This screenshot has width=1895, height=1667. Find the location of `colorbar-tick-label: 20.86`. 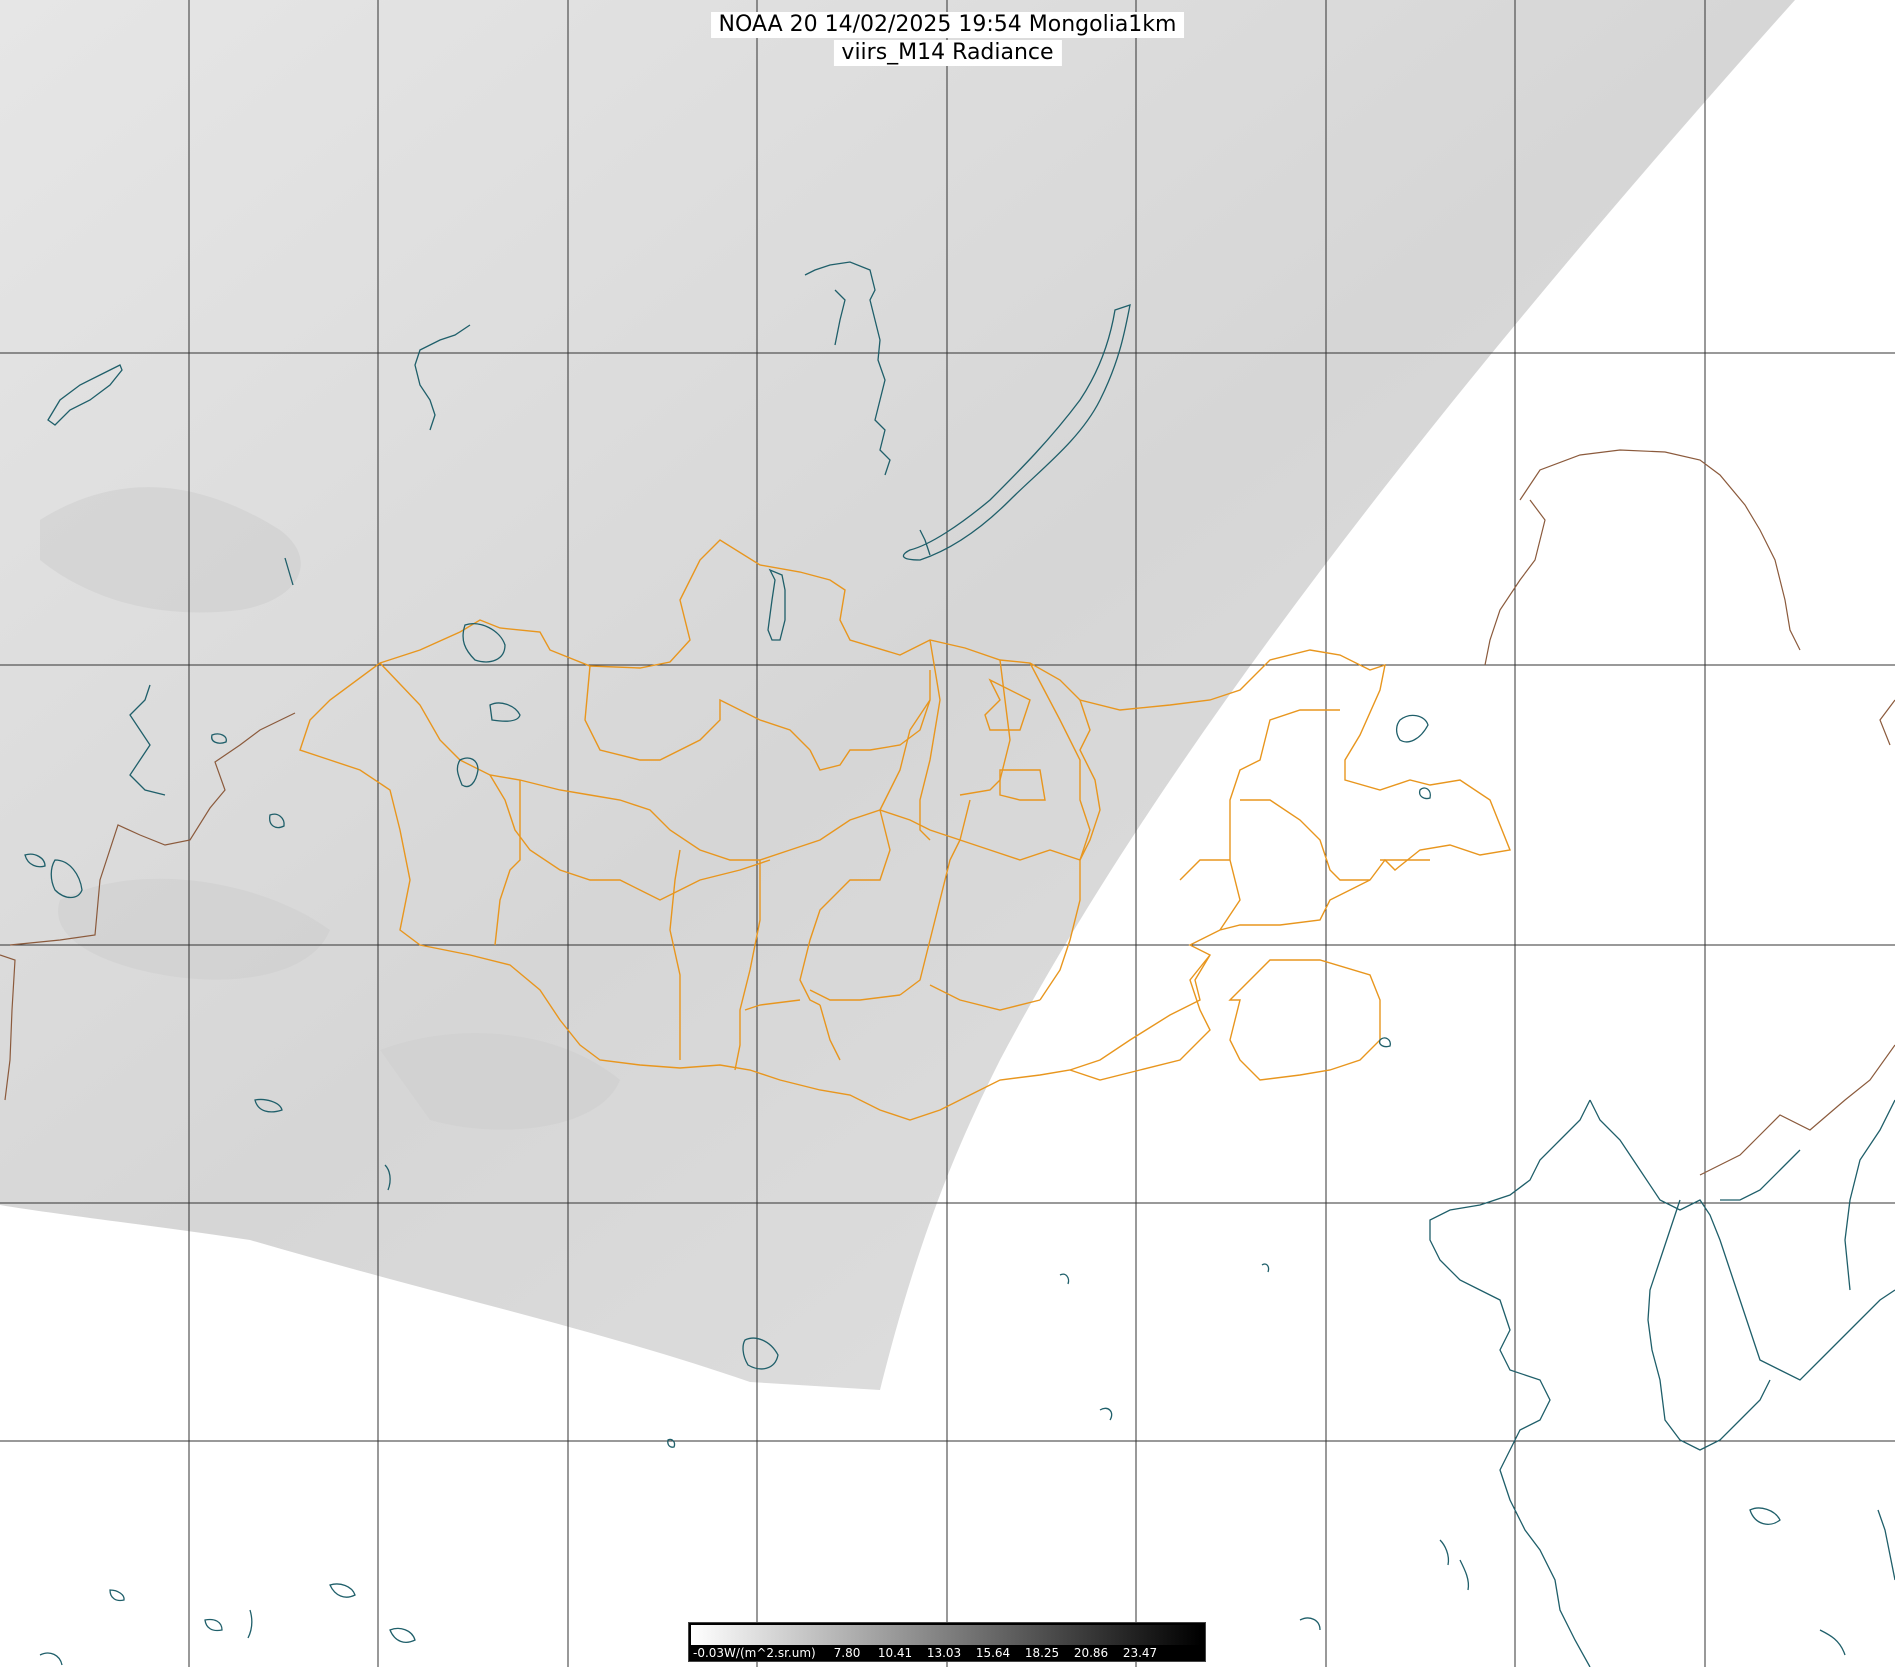

colorbar-tick-label: 20.86 is located at coordinates (1091, 1653).